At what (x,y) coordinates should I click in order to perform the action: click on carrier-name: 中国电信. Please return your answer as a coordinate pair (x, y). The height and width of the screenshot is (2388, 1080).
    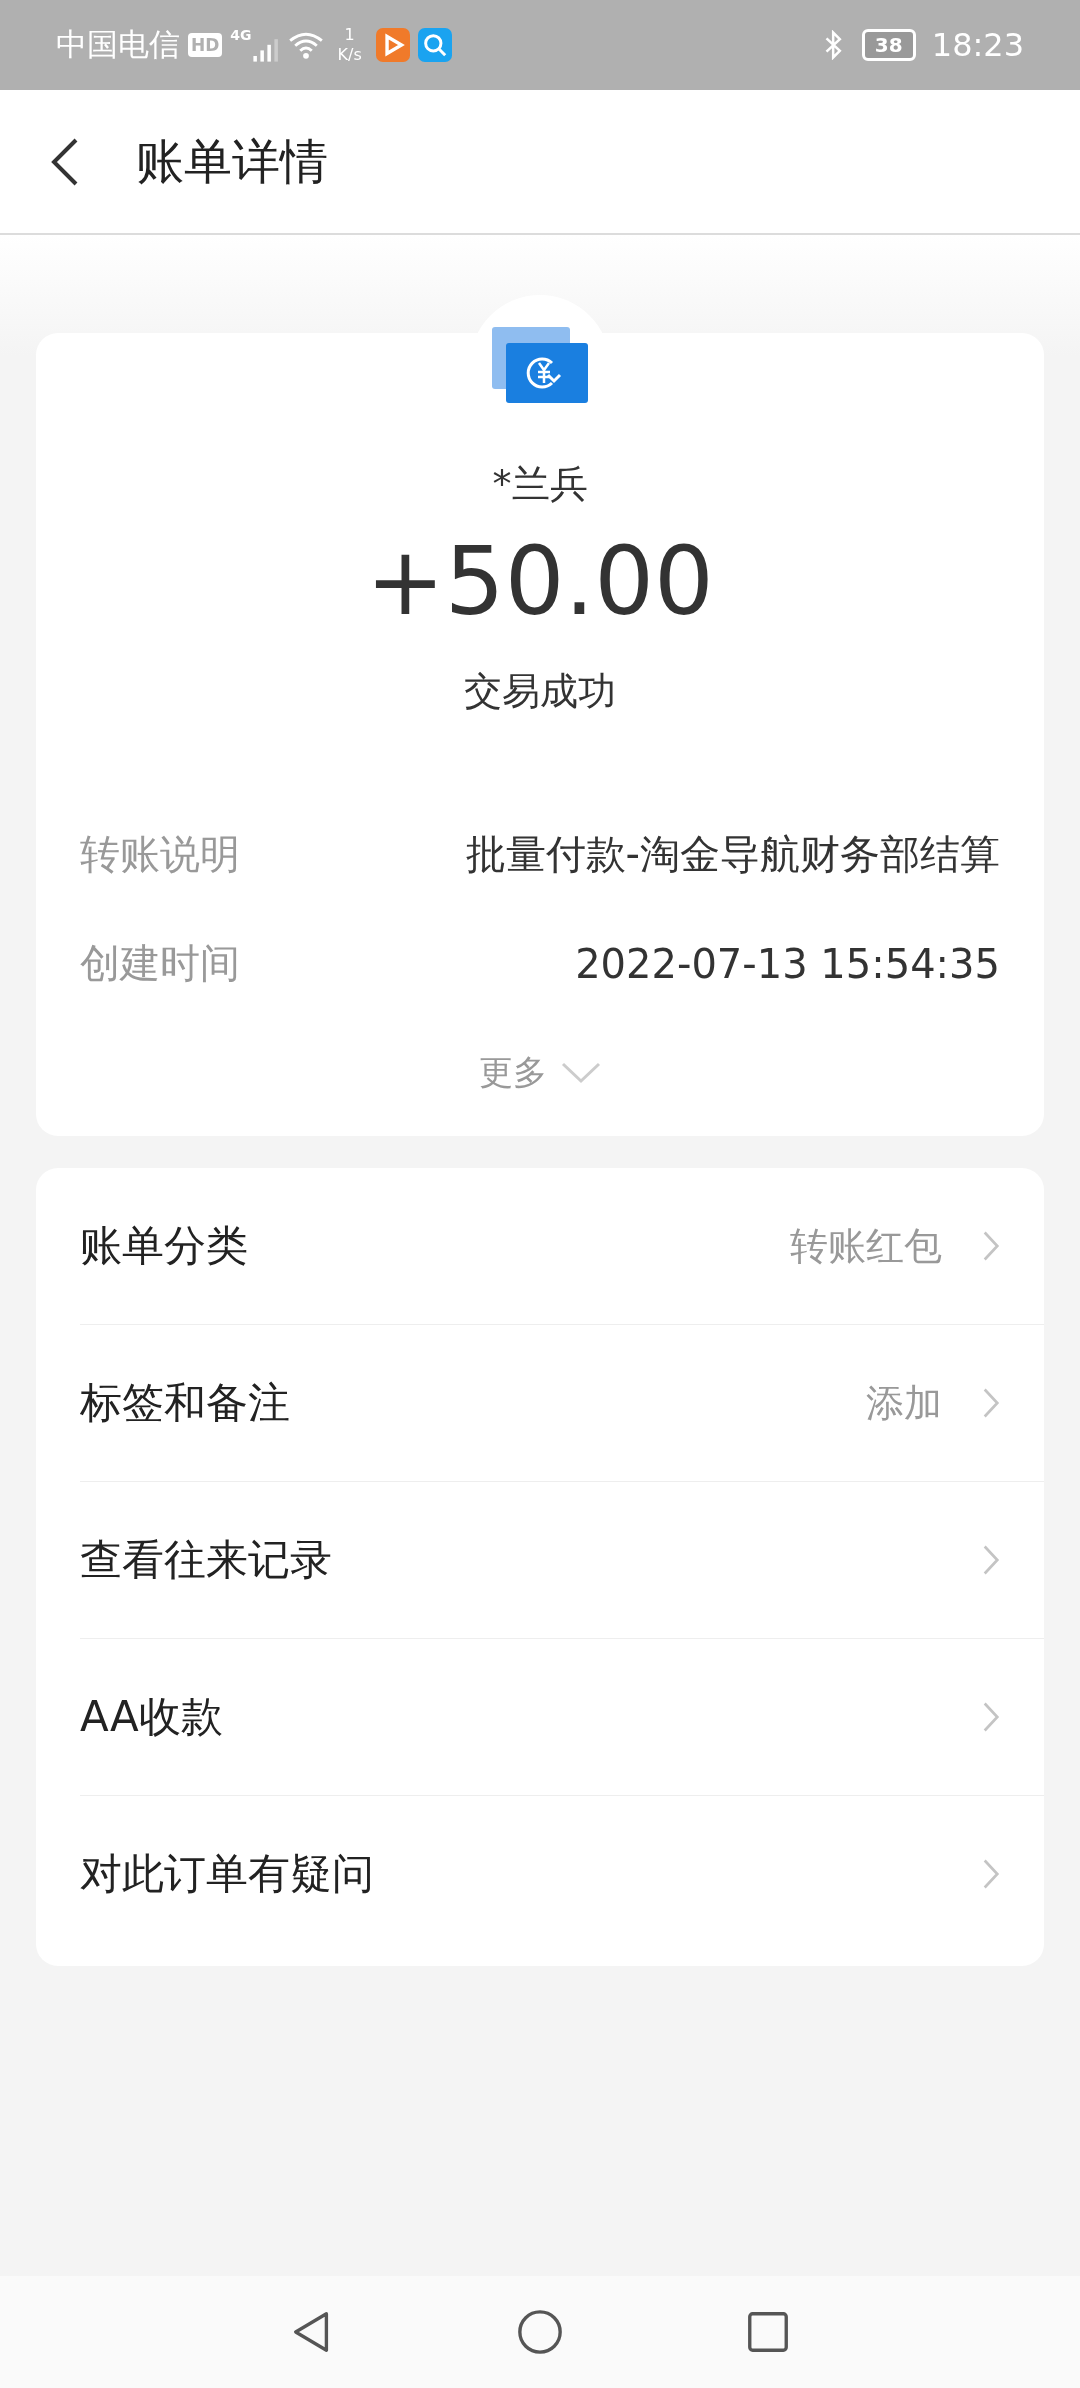
    Looking at the image, I should click on (118, 44).